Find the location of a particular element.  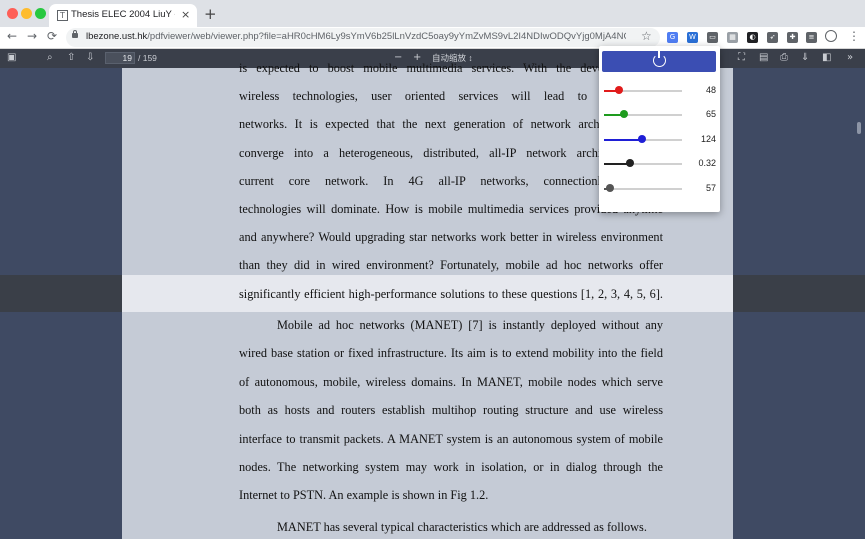

close-tab-icon: × is located at coordinates (185, 14).